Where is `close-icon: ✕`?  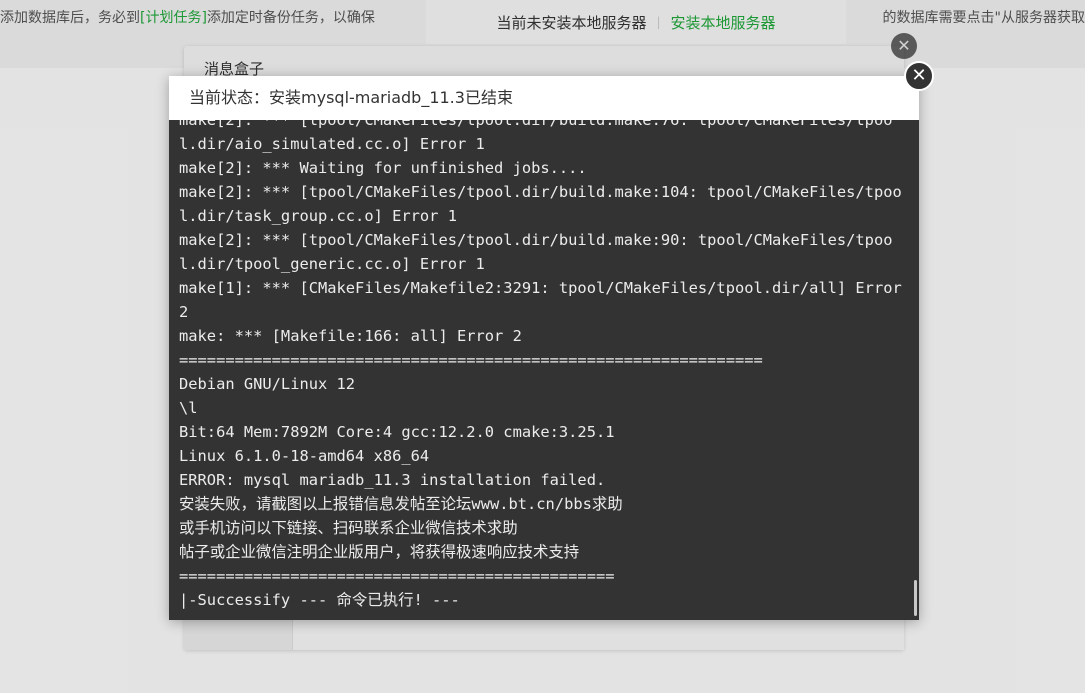
close-icon: ✕ is located at coordinates (919, 75).